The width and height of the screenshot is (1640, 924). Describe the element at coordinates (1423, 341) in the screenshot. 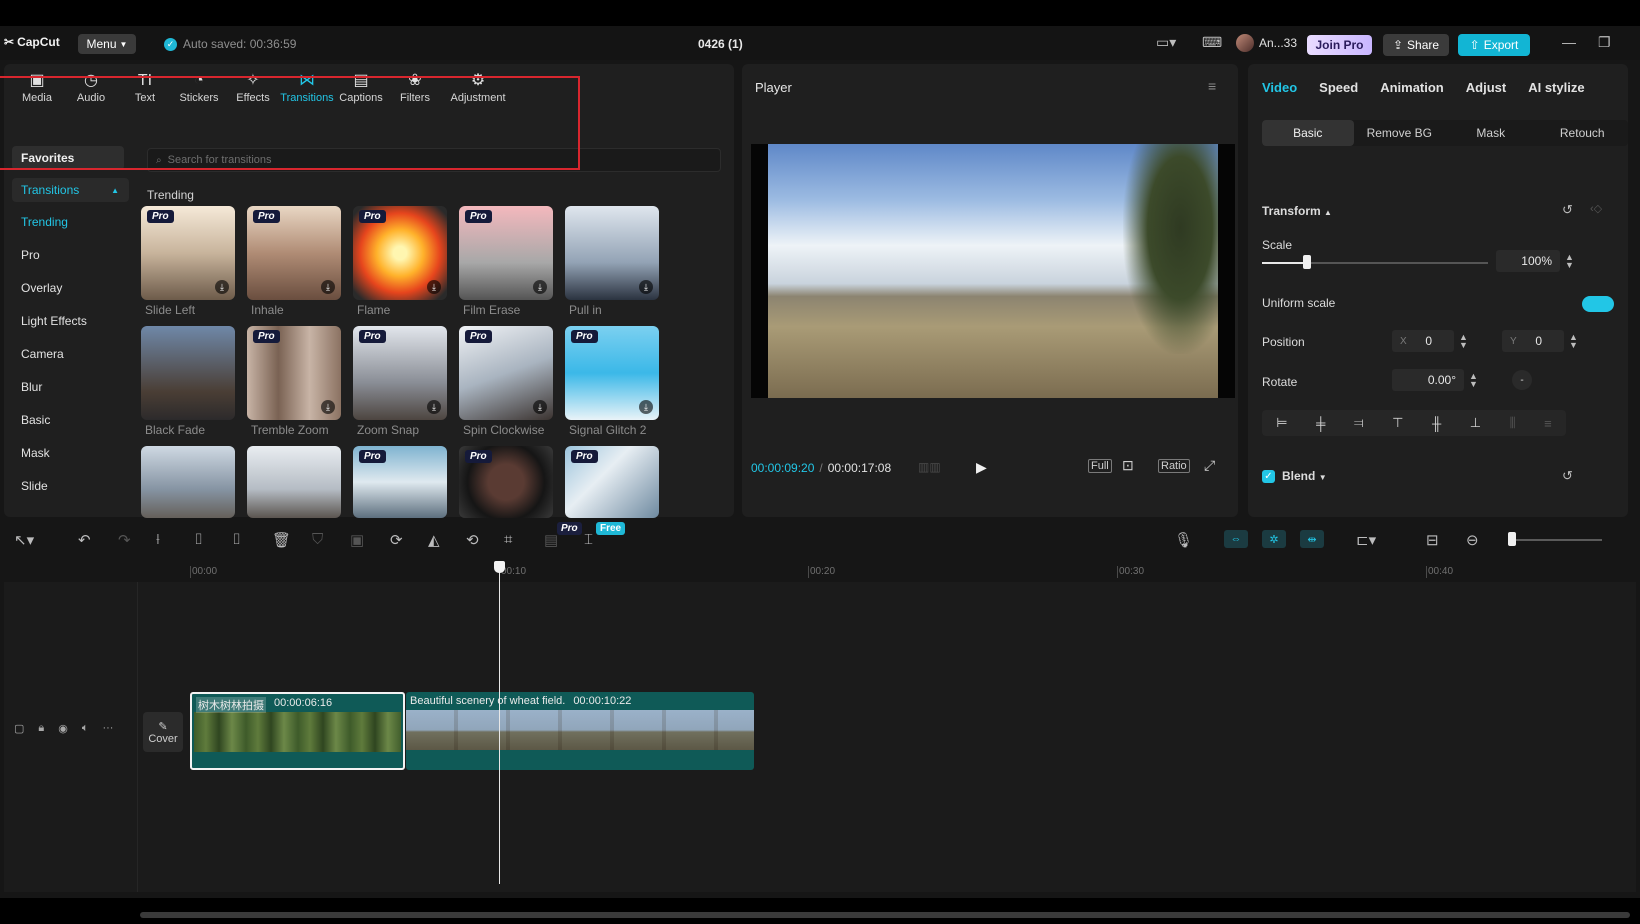

I see `position-x-field: X0` at that location.